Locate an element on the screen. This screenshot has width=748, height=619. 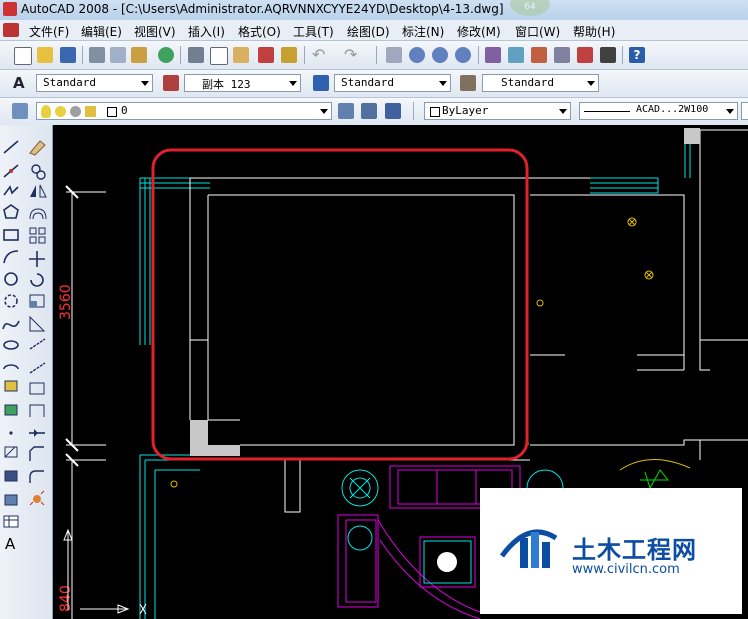
multileader-style-icon is located at coordinates (468, 83).